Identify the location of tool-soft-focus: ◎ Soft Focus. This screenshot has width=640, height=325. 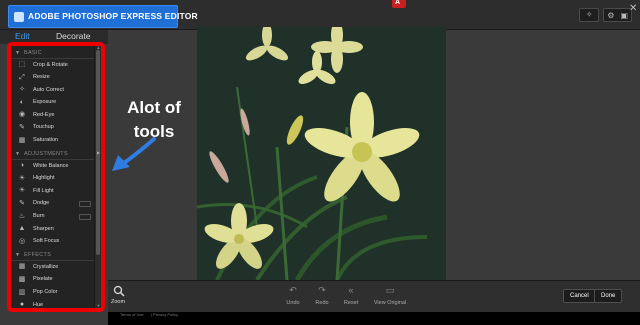
(53, 242).